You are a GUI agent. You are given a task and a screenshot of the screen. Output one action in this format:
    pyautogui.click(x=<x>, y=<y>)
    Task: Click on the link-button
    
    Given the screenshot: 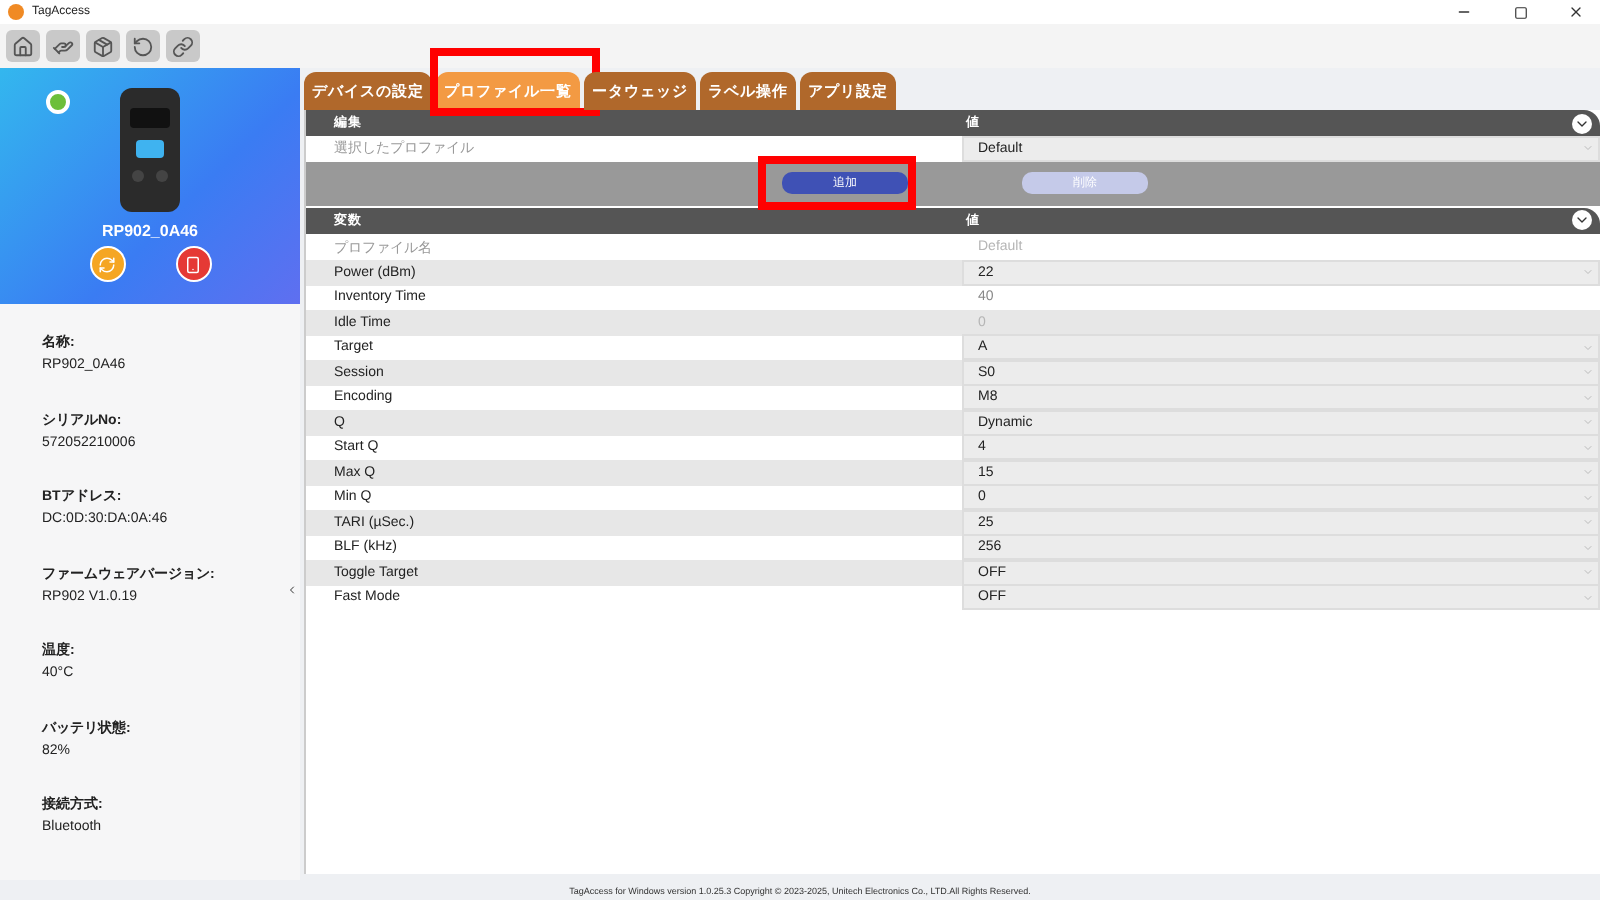 What is the action you would take?
    pyautogui.click(x=183, y=46)
    